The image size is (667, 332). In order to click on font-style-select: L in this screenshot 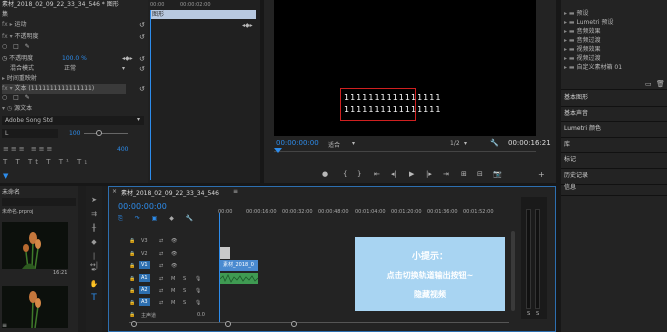, I will do `click(30, 133)`.